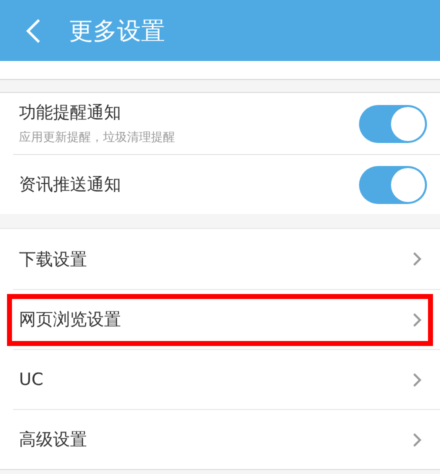 The width and height of the screenshot is (440, 474). What do you see at coordinates (70, 185) in the screenshot?
I see `setting-label: 资讯推送通知` at bounding box center [70, 185].